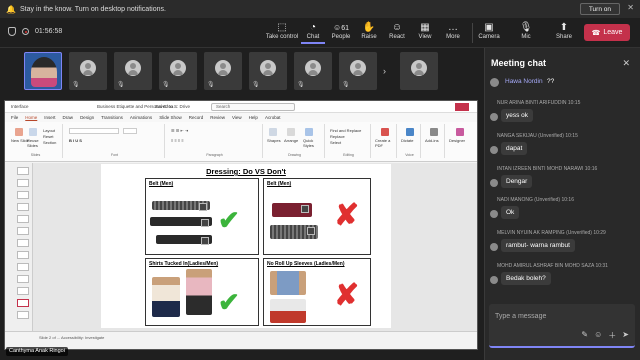  I want to click on chat-meta: NADI MANONG (Unverified) 10:16, so click(535, 200).